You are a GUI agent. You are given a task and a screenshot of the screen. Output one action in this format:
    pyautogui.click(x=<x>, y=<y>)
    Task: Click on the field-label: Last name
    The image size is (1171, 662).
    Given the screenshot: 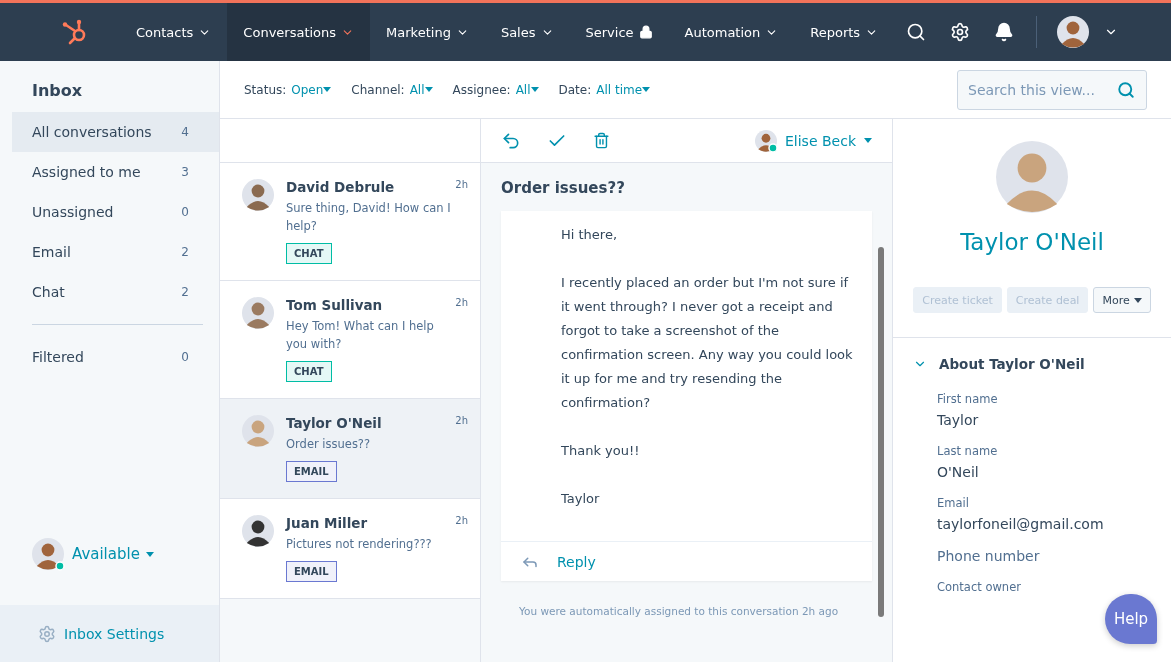 What is the action you would take?
    pyautogui.click(x=968, y=451)
    